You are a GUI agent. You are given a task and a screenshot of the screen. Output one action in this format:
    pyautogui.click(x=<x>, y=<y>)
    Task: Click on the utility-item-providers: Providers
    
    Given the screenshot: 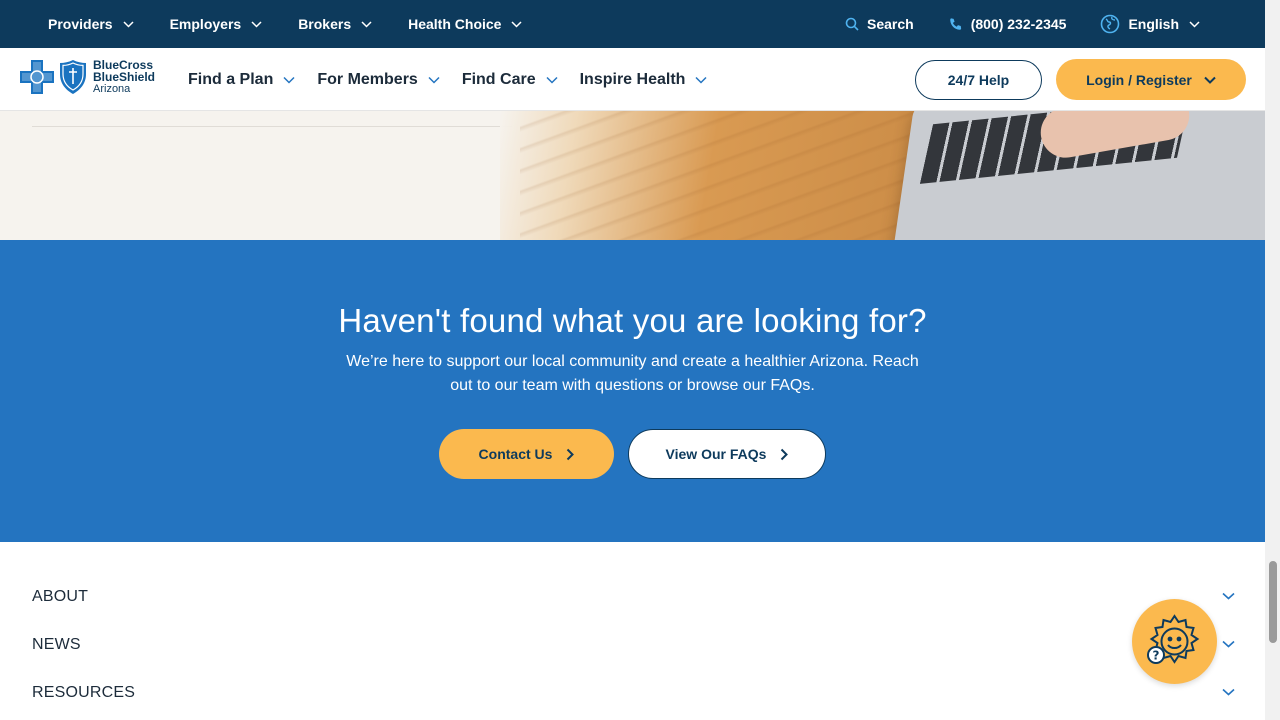 What is the action you would take?
    pyautogui.click(x=91, y=24)
    